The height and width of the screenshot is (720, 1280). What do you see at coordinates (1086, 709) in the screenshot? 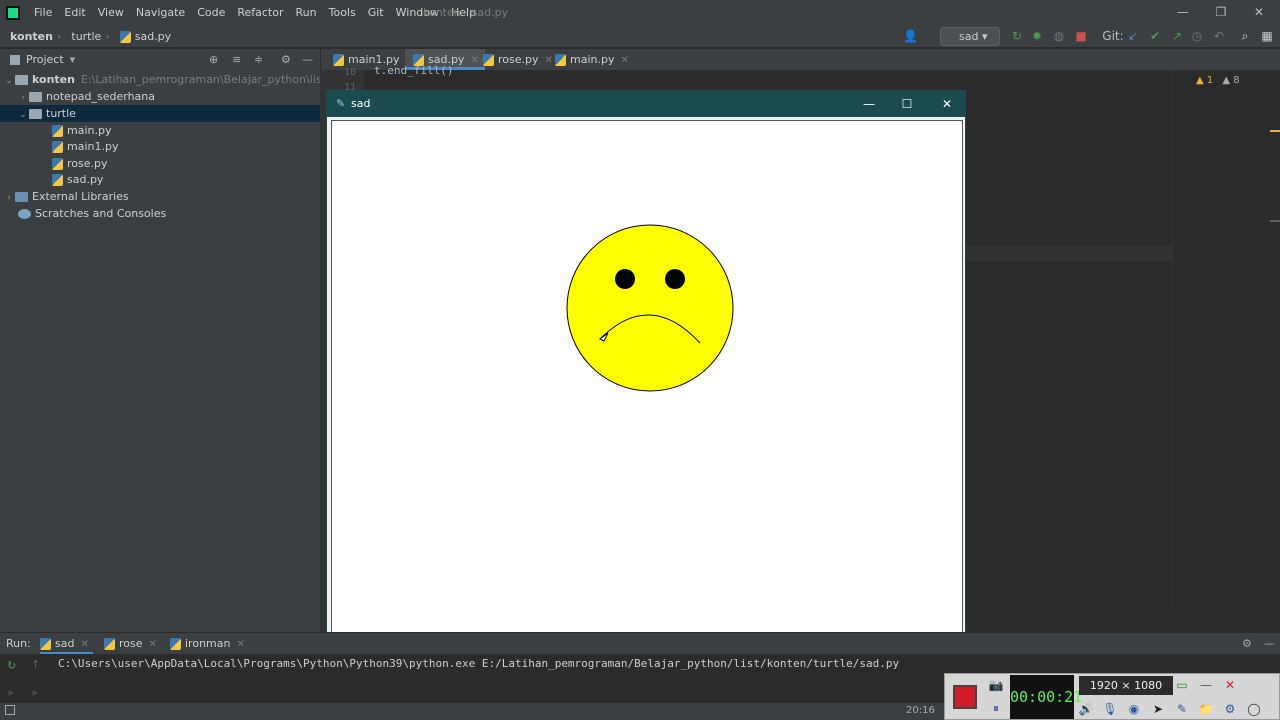
I see `speaker-icon: 🔊` at bounding box center [1086, 709].